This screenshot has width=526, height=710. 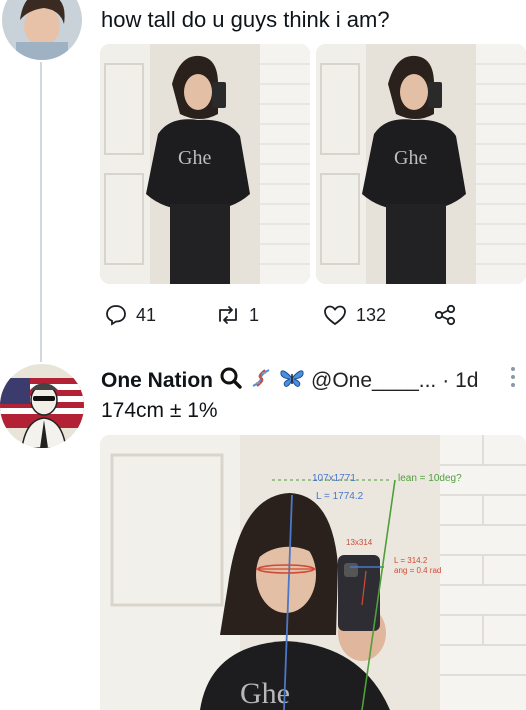 I want to click on angle-label-1: L = 314.2, so click(x=411, y=560).